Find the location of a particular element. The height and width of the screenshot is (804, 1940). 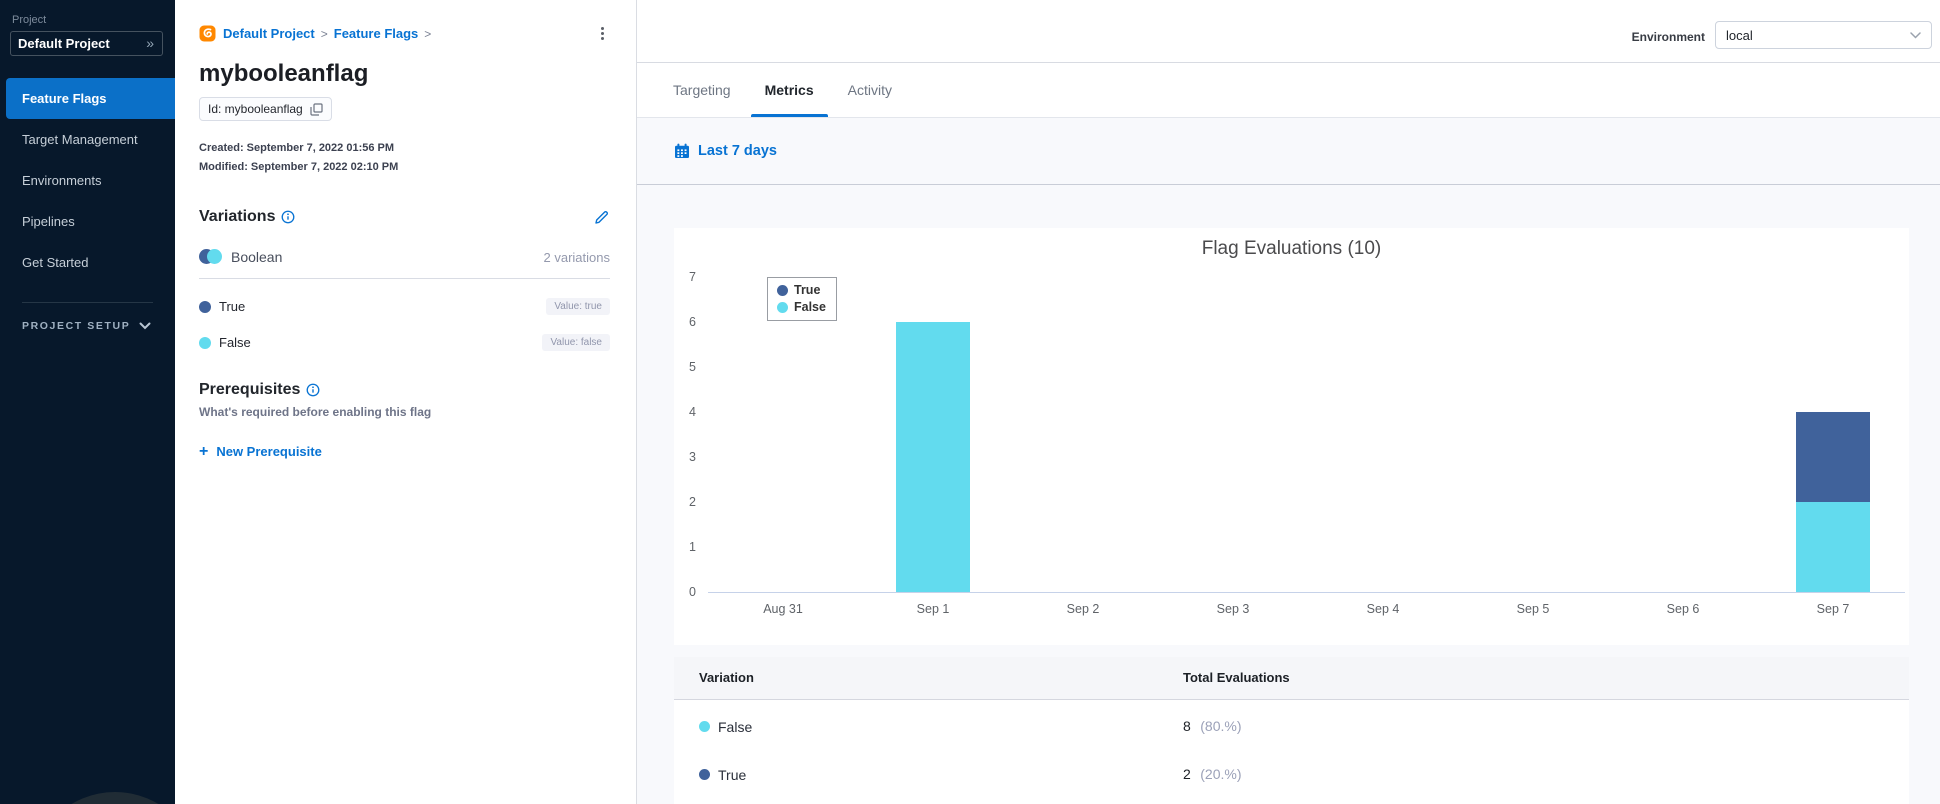

date-range-row: Last 7 days is located at coordinates (1288, 151).